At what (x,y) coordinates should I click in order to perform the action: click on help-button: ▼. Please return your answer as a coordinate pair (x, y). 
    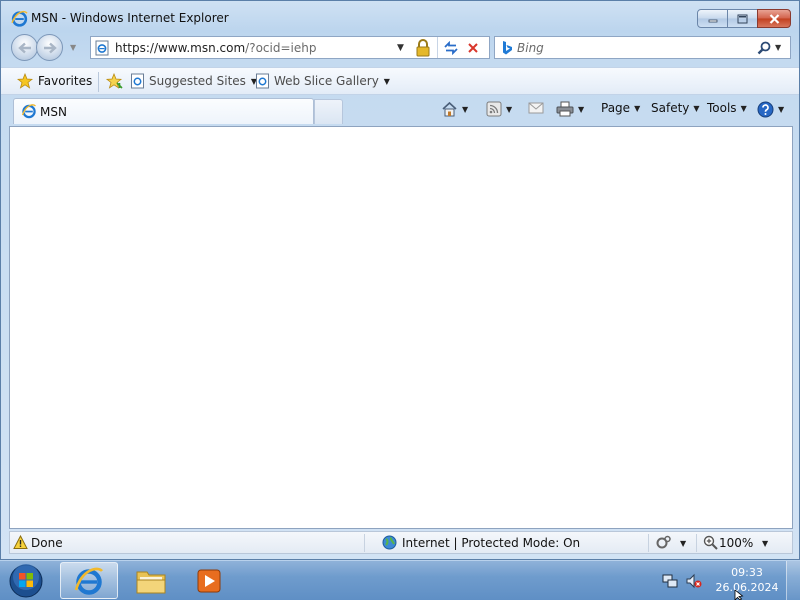
    Looking at the image, I should click on (770, 109).